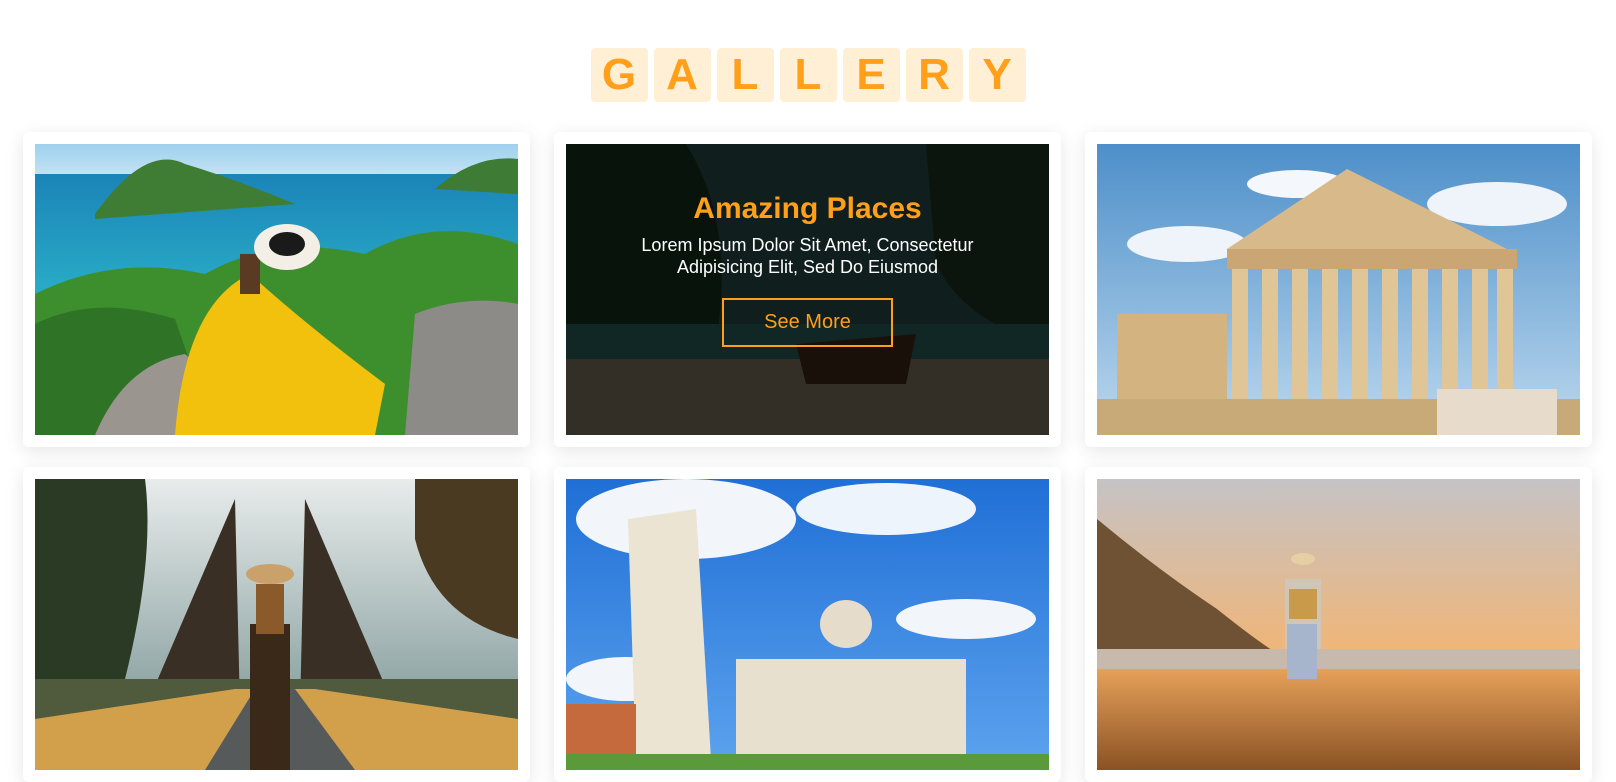 The width and height of the screenshot is (1616, 782). Describe the element at coordinates (997, 75) in the screenshot. I see `title-letter: Y` at that location.